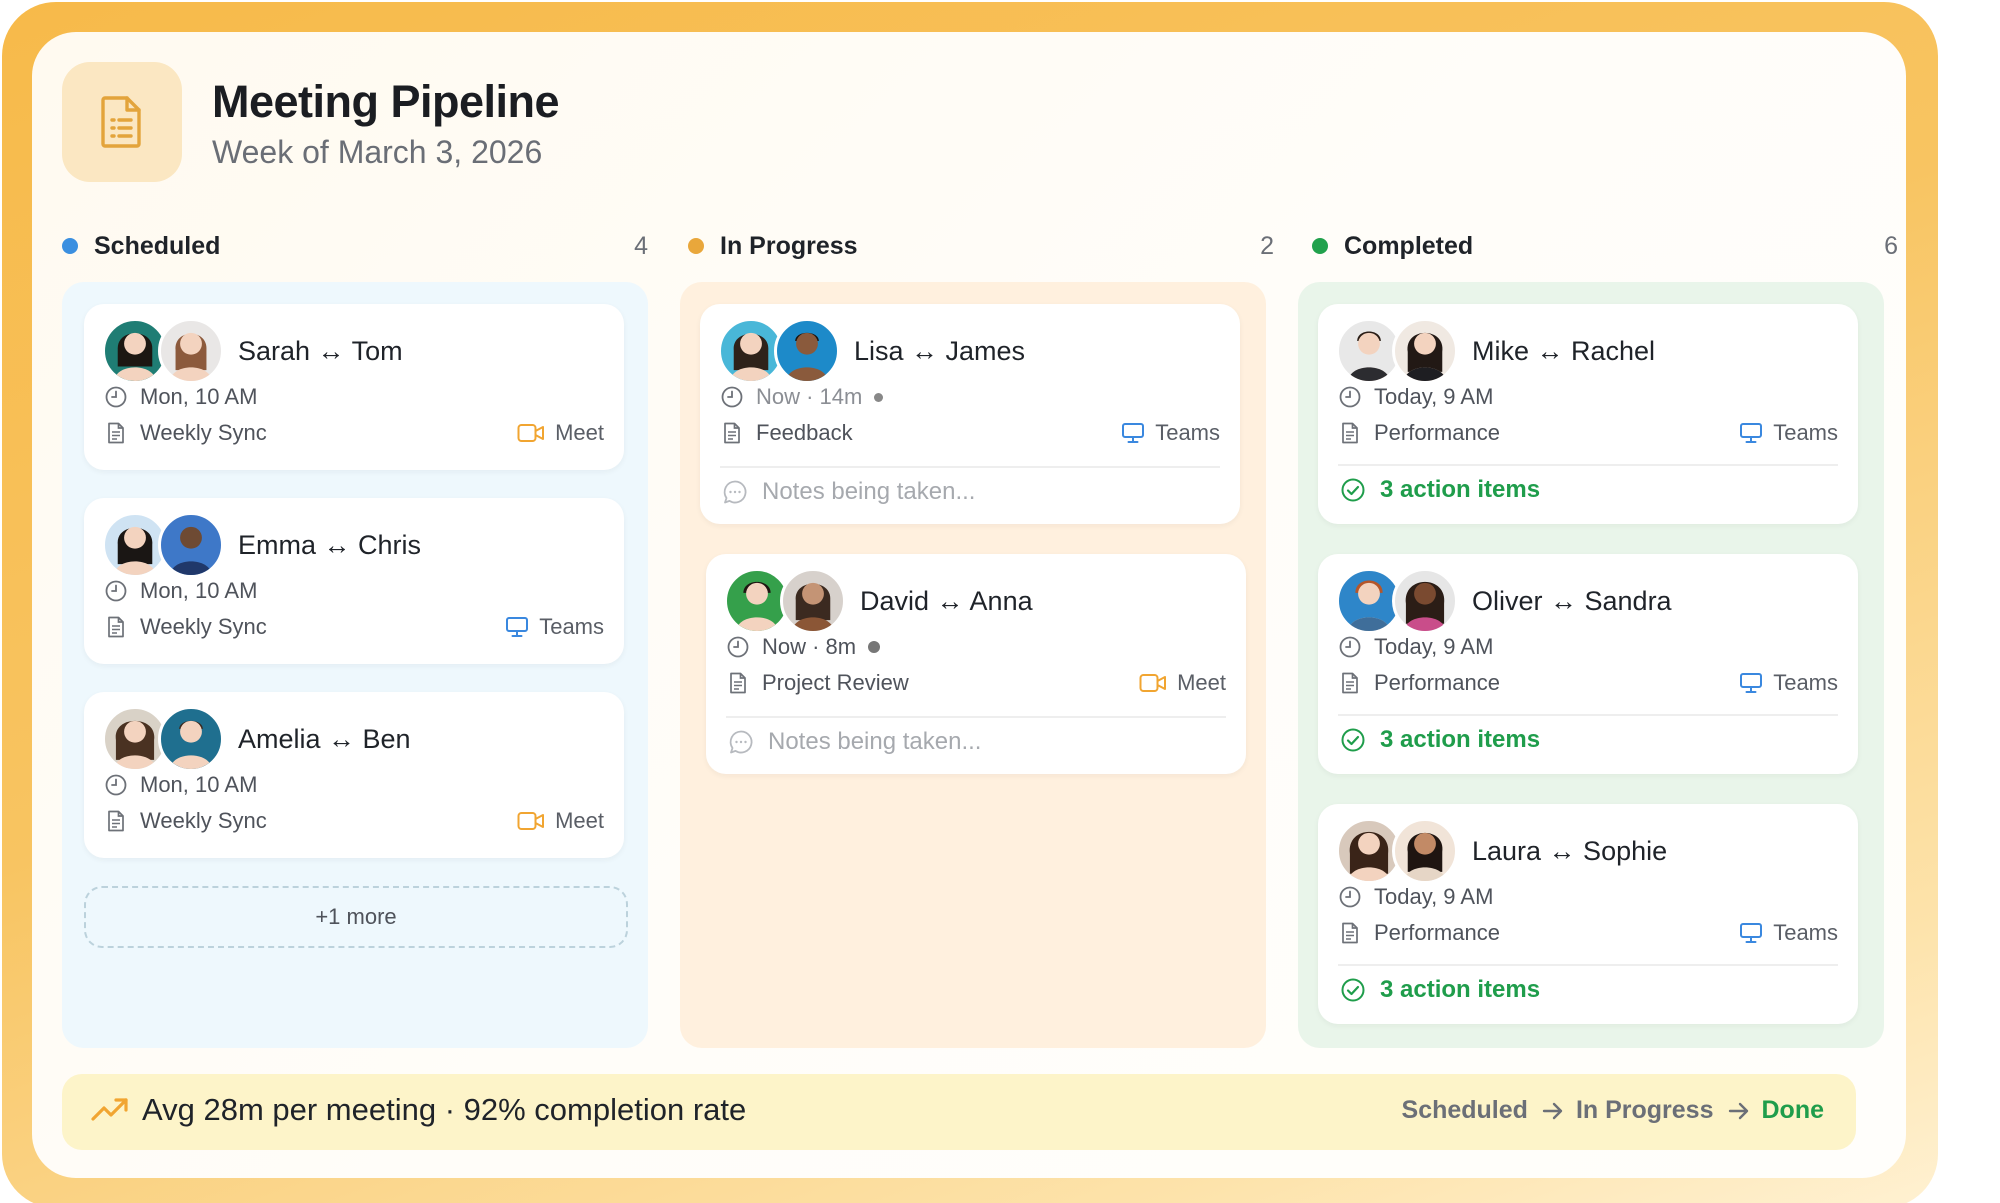  Describe the element at coordinates (157, 245) in the screenshot. I see `column-label: Scheduled` at that location.